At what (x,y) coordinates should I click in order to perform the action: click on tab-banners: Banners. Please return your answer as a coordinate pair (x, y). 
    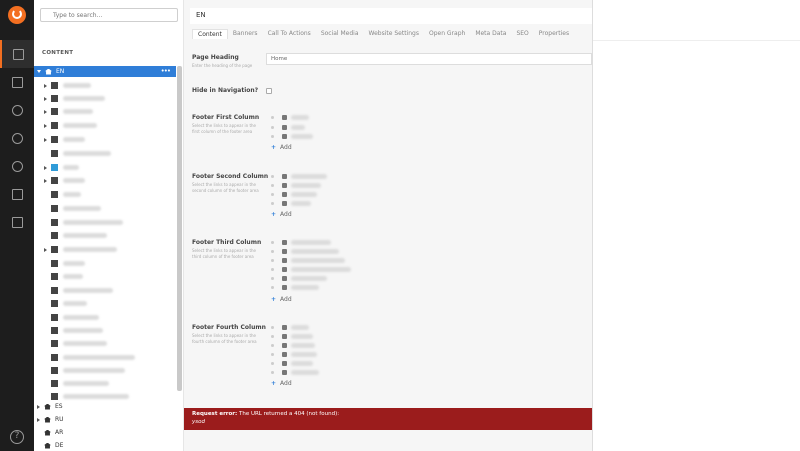
    Looking at the image, I should click on (245, 34).